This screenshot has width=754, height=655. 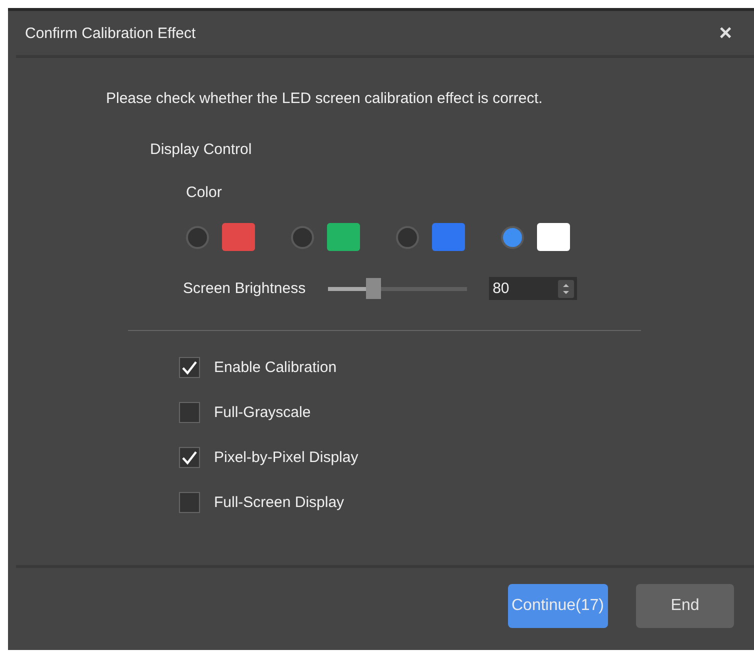 I want to click on option-label: Pixel-by-Pixel Display, so click(x=286, y=457).